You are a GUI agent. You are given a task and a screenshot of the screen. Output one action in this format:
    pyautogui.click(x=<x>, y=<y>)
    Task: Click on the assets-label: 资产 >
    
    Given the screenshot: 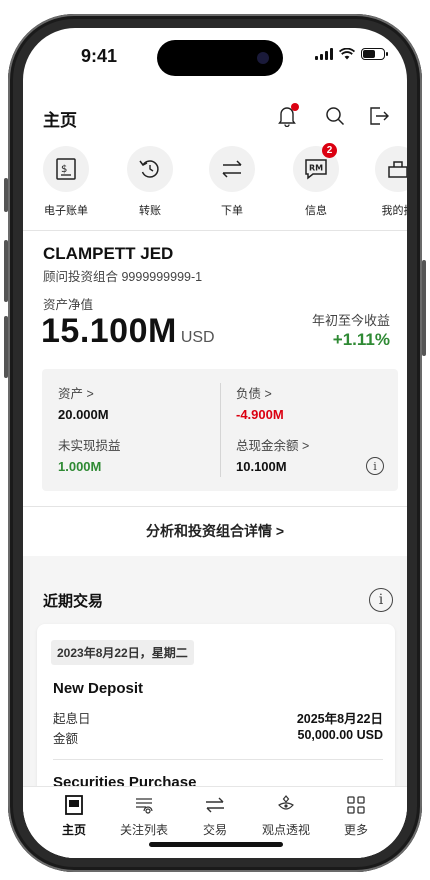 What is the action you would take?
    pyautogui.click(x=76, y=394)
    